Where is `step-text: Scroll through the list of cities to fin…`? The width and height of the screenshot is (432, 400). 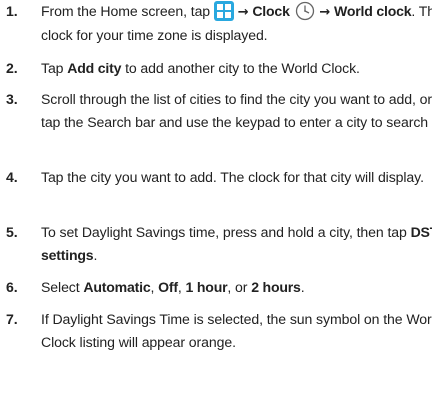
step-text: Scroll through the list of cities to fin… is located at coordinates (236, 110).